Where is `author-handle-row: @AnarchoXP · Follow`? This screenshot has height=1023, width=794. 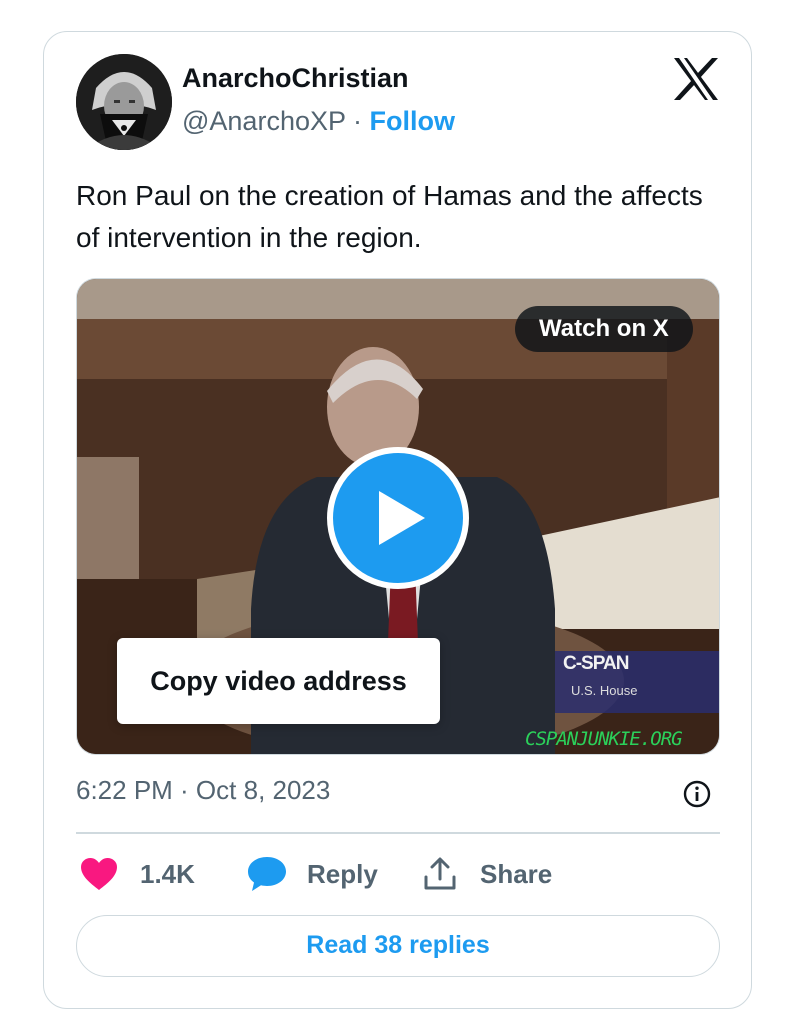
author-handle-row: @AnarchoXP · Follow is located at coordinates (318, 121).